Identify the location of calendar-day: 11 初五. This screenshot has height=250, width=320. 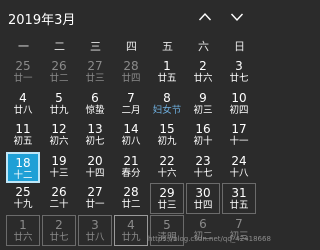
(23, 135).